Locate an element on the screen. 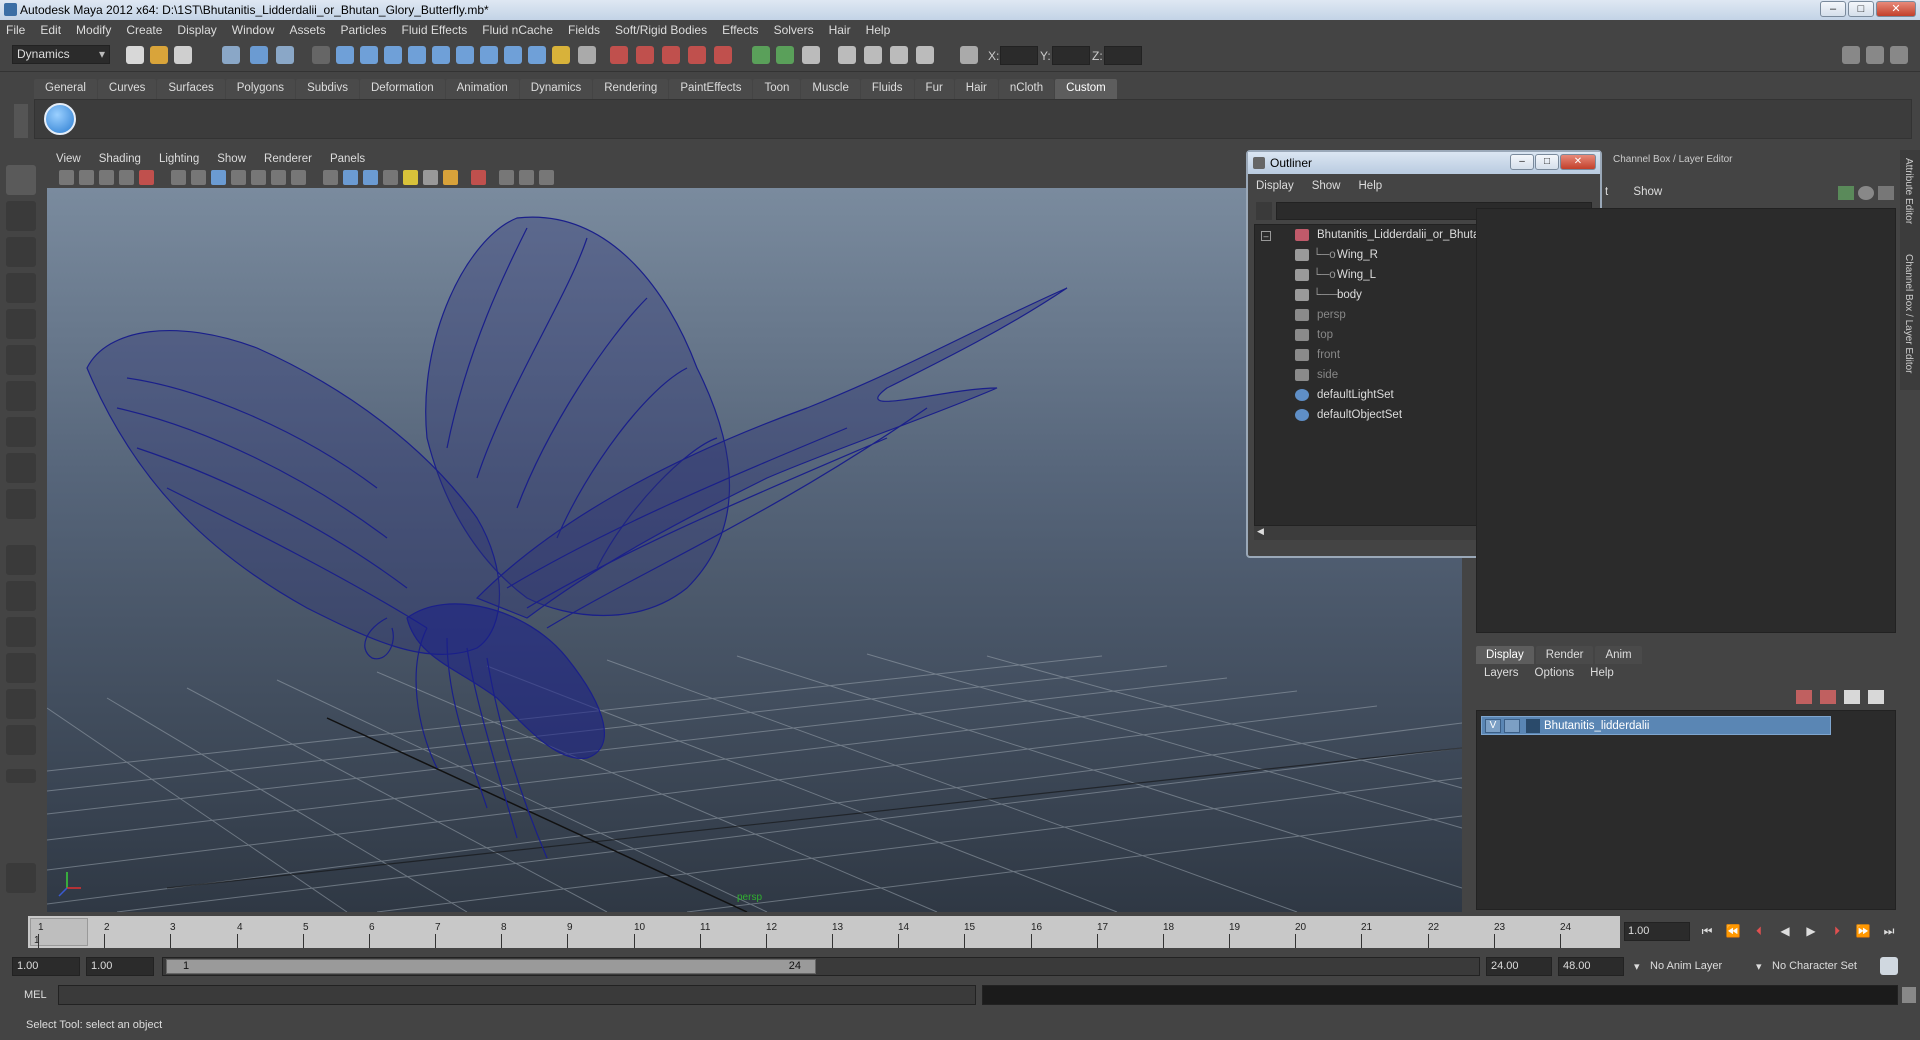  new-layer-icon is located at coordinates (1804, 697).